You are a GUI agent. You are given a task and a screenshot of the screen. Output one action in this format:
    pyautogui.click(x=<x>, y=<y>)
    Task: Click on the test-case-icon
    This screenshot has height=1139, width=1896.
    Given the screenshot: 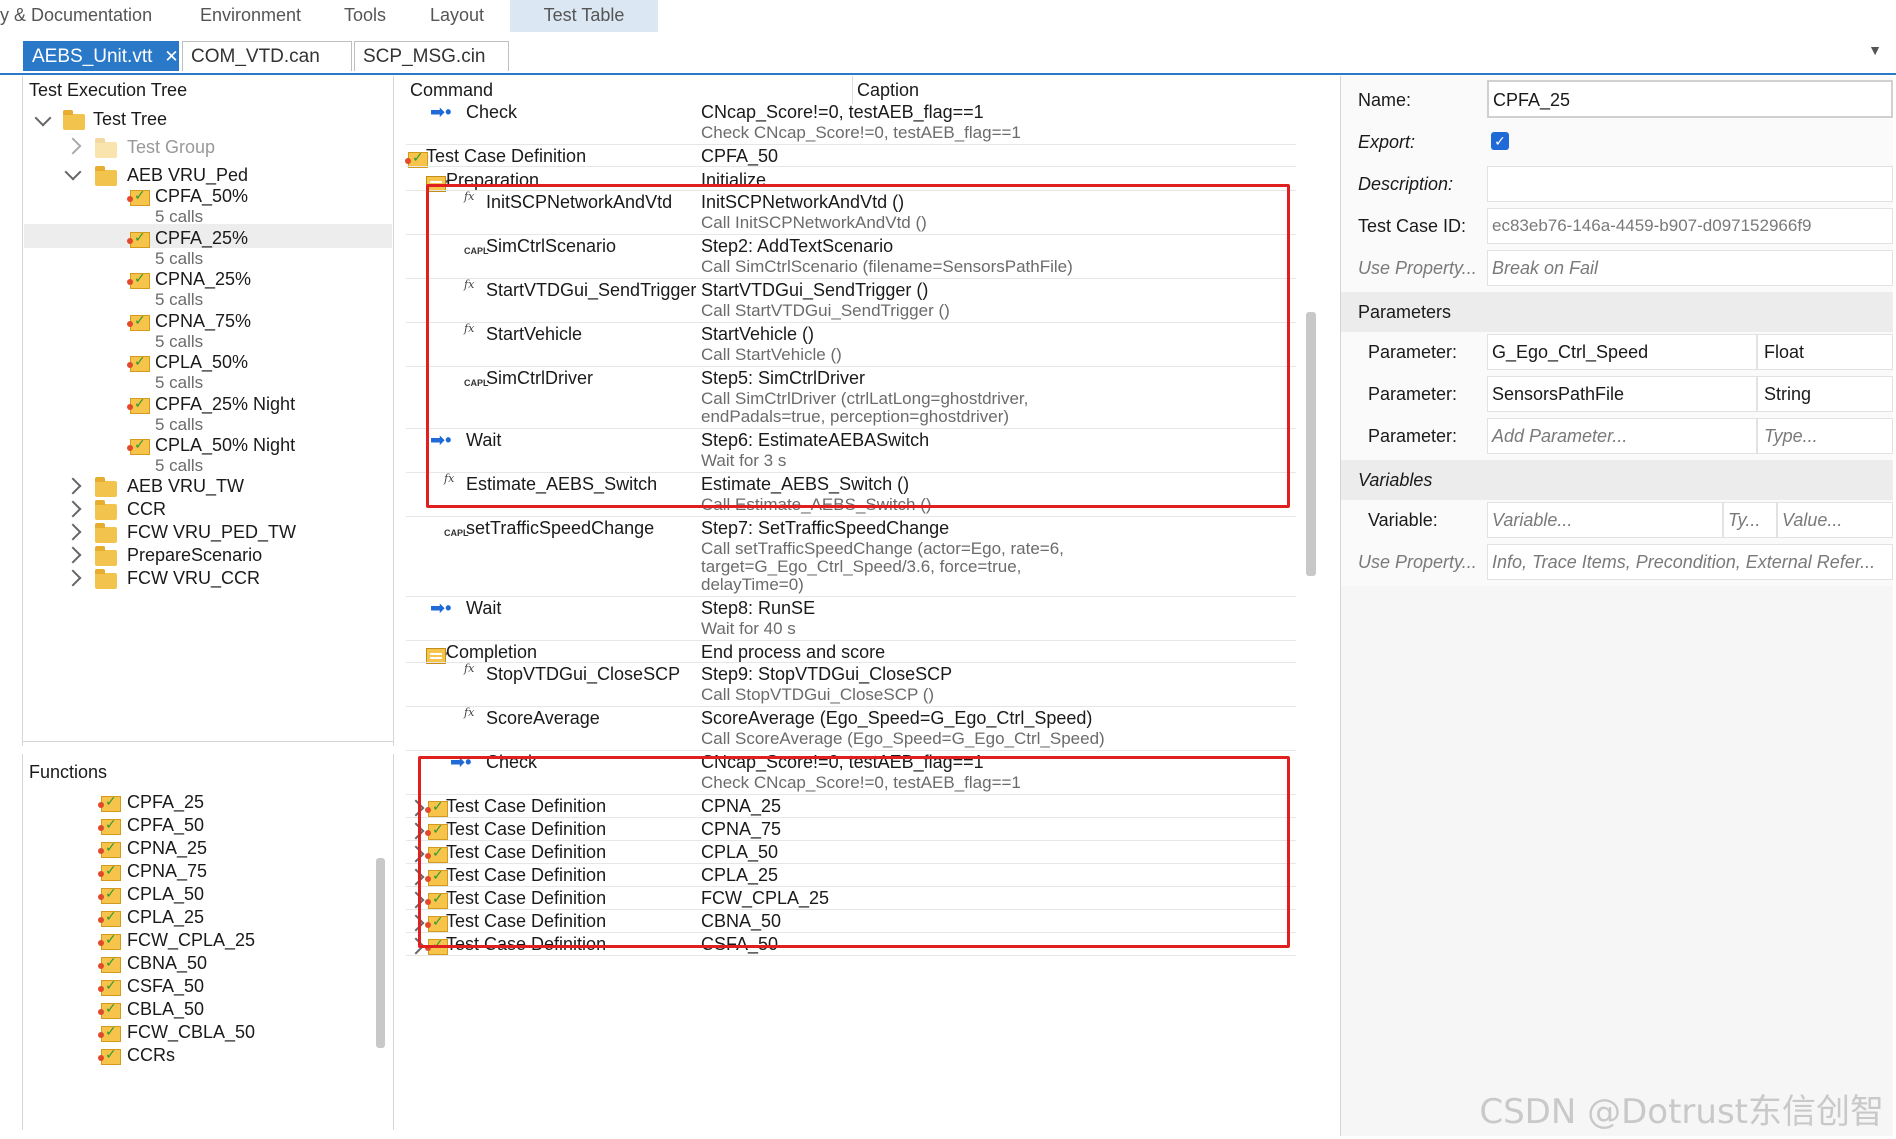 What is the action you would take?
    pyautogui.click(x=138, y=362)
    